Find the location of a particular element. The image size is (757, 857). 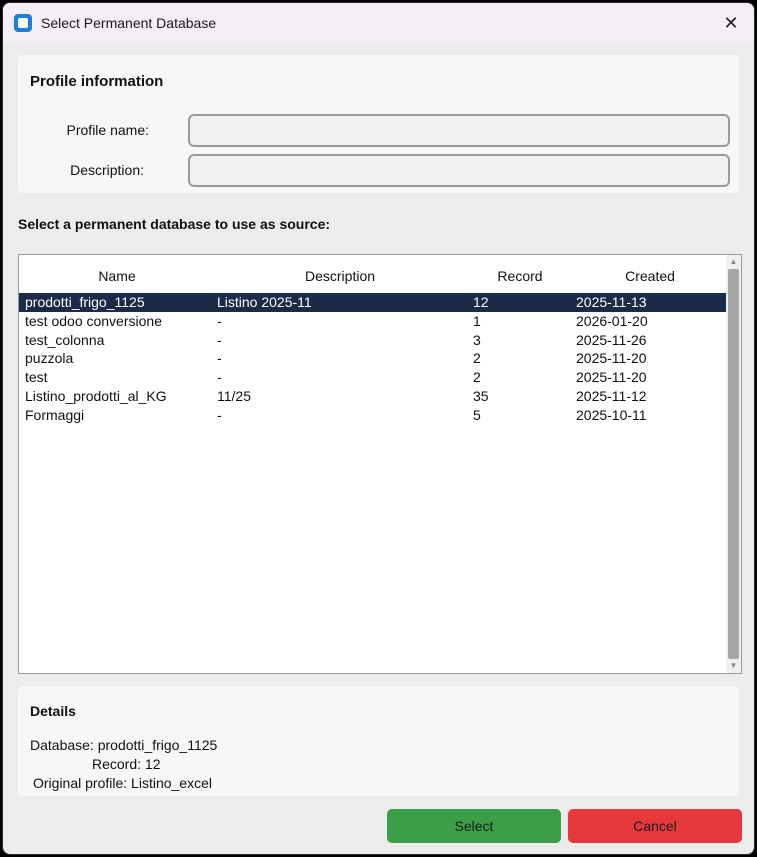

cell-created: 2026-01-20 is located at coordinates (612, 320).